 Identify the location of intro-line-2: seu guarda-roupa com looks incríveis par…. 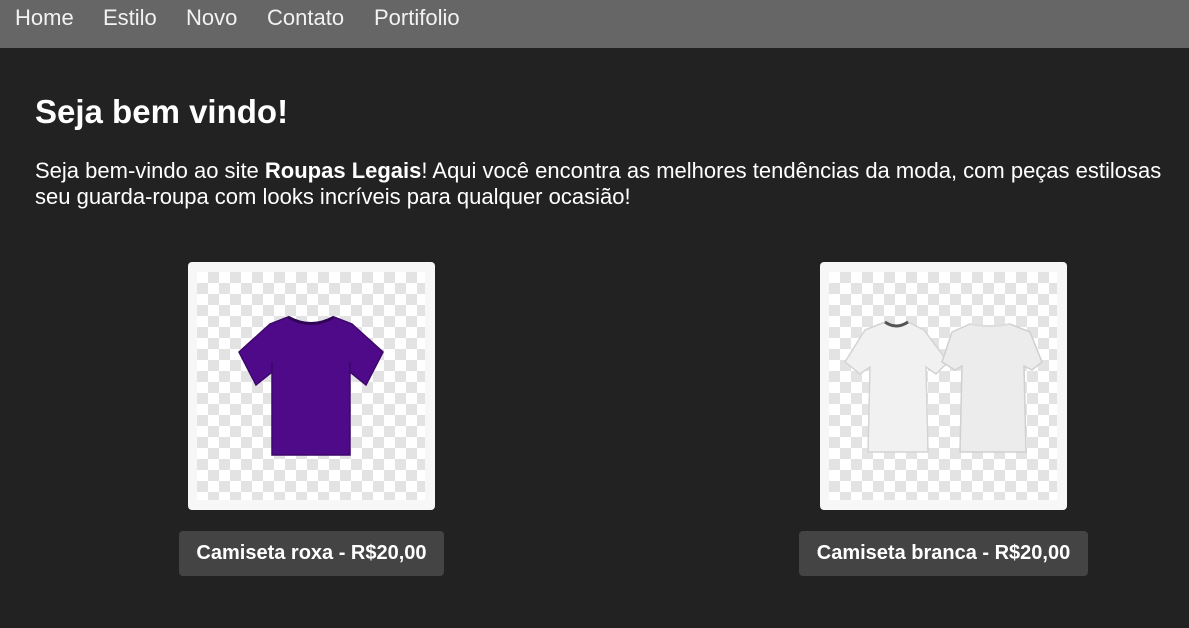
(333, 196).